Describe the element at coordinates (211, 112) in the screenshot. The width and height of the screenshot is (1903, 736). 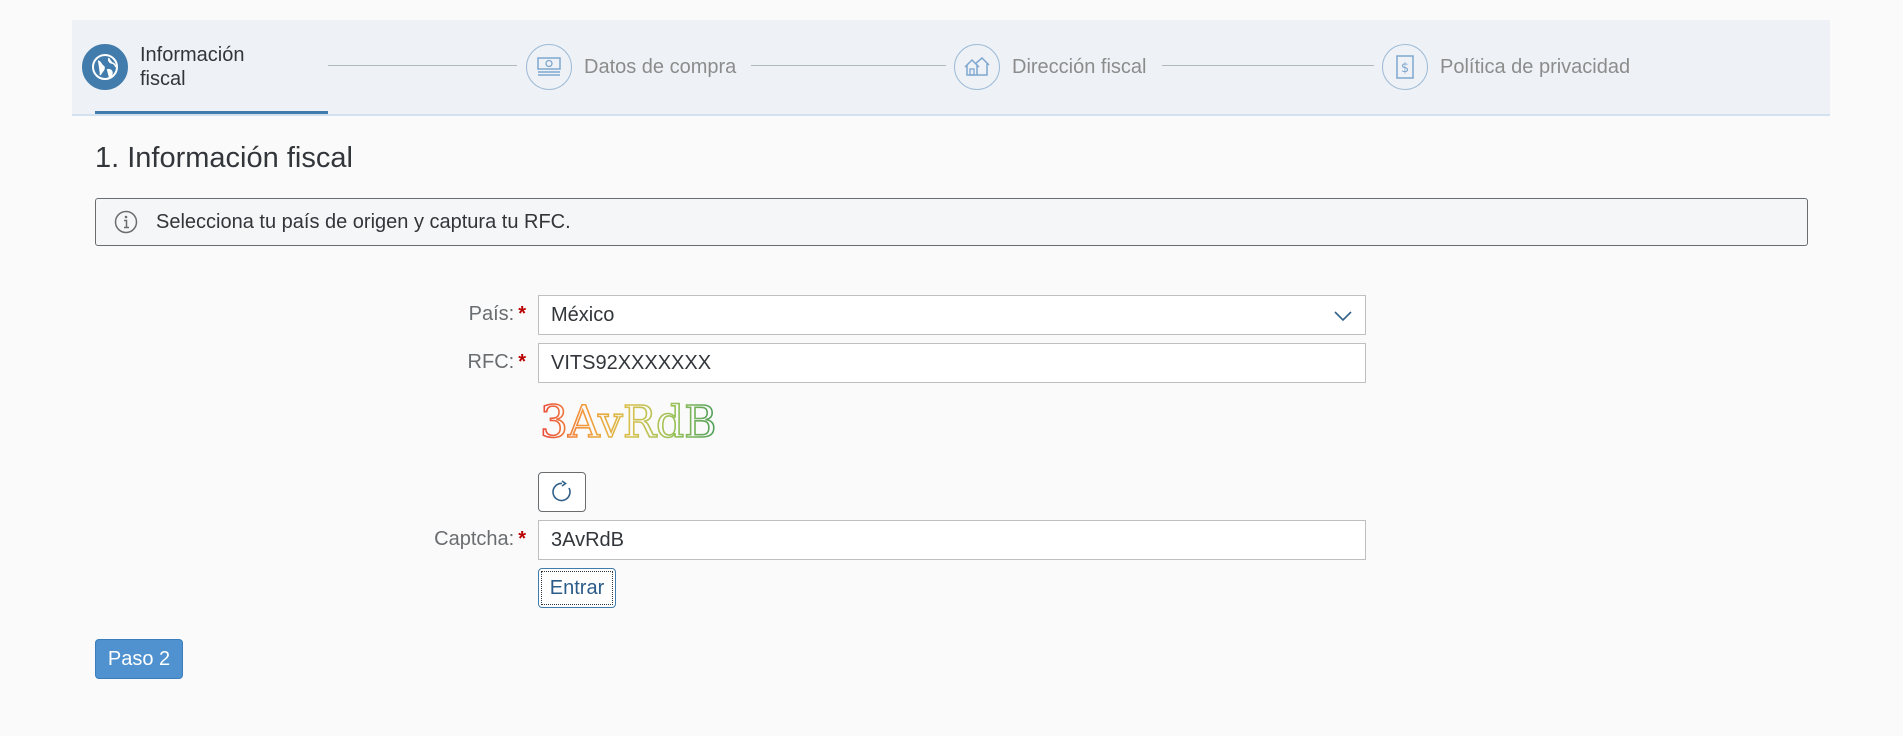
I see `active-step-indicator` at that location.